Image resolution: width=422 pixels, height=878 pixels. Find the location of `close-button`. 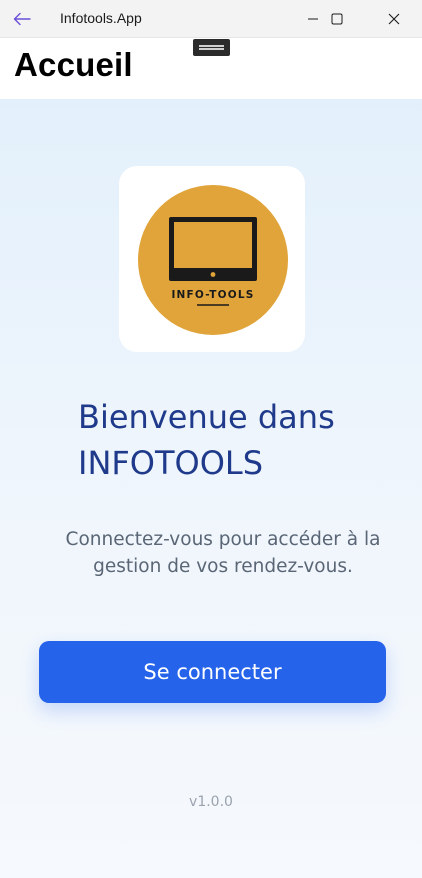

close-button is located at coordinates (394, 19).